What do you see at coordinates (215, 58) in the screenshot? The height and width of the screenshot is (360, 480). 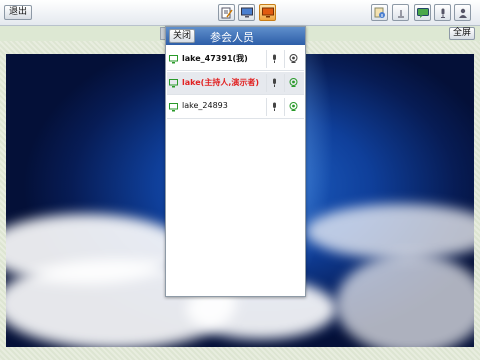 I see `participant-name: lake_47391(我)` at bounding box center [215, 58].